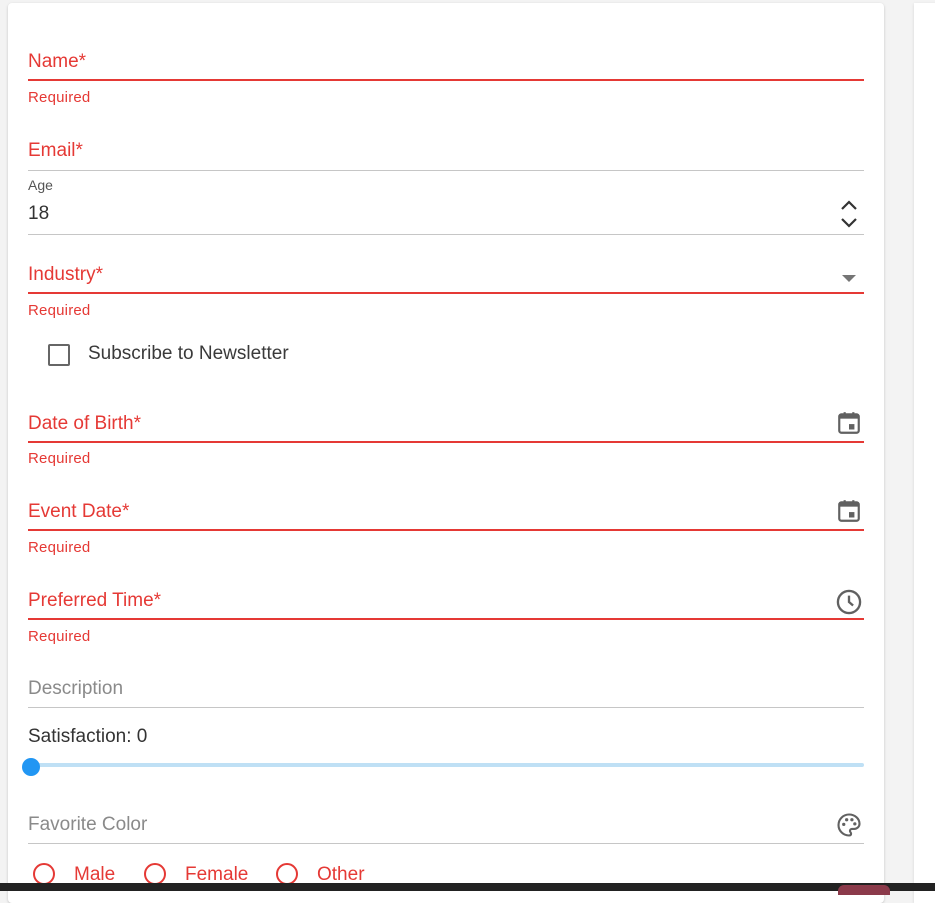 The image size is (935, 903). What do you see at coordinates (446, 619) in the screenshot?
I see `preferred-time-underline` at bounding box center [446, 619].